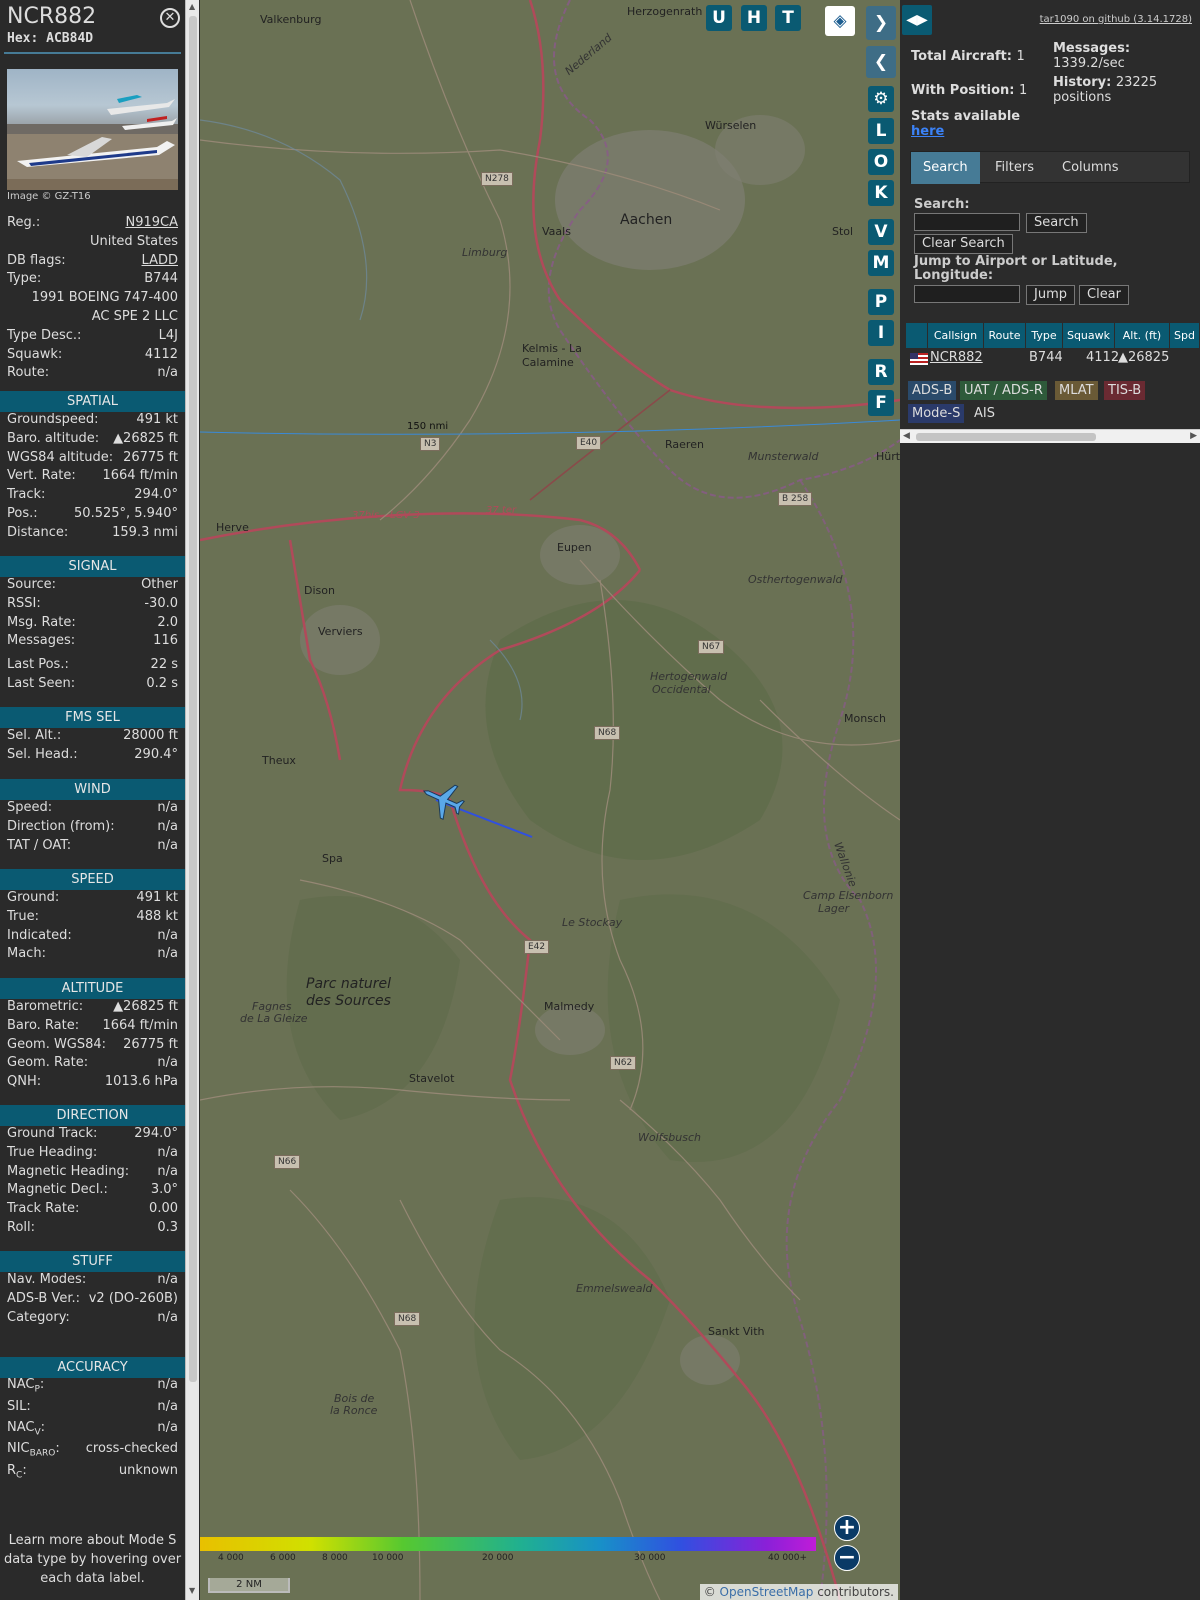 The height and width of the screenshot is (1600, 1200). I want to click on map-toggle-t-button: T, so click(788, 18).